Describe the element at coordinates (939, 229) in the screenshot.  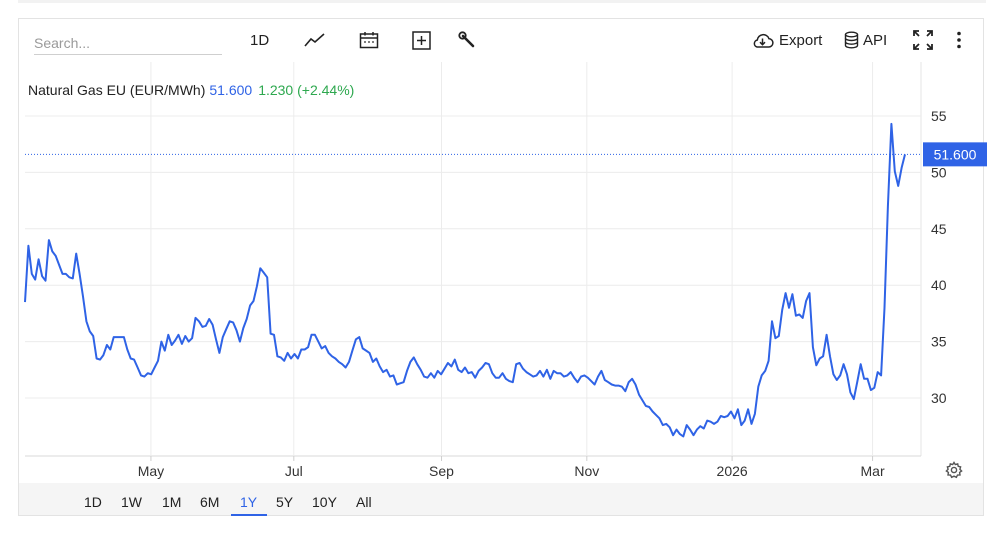
I see `y-tick-label: 45` at that location.